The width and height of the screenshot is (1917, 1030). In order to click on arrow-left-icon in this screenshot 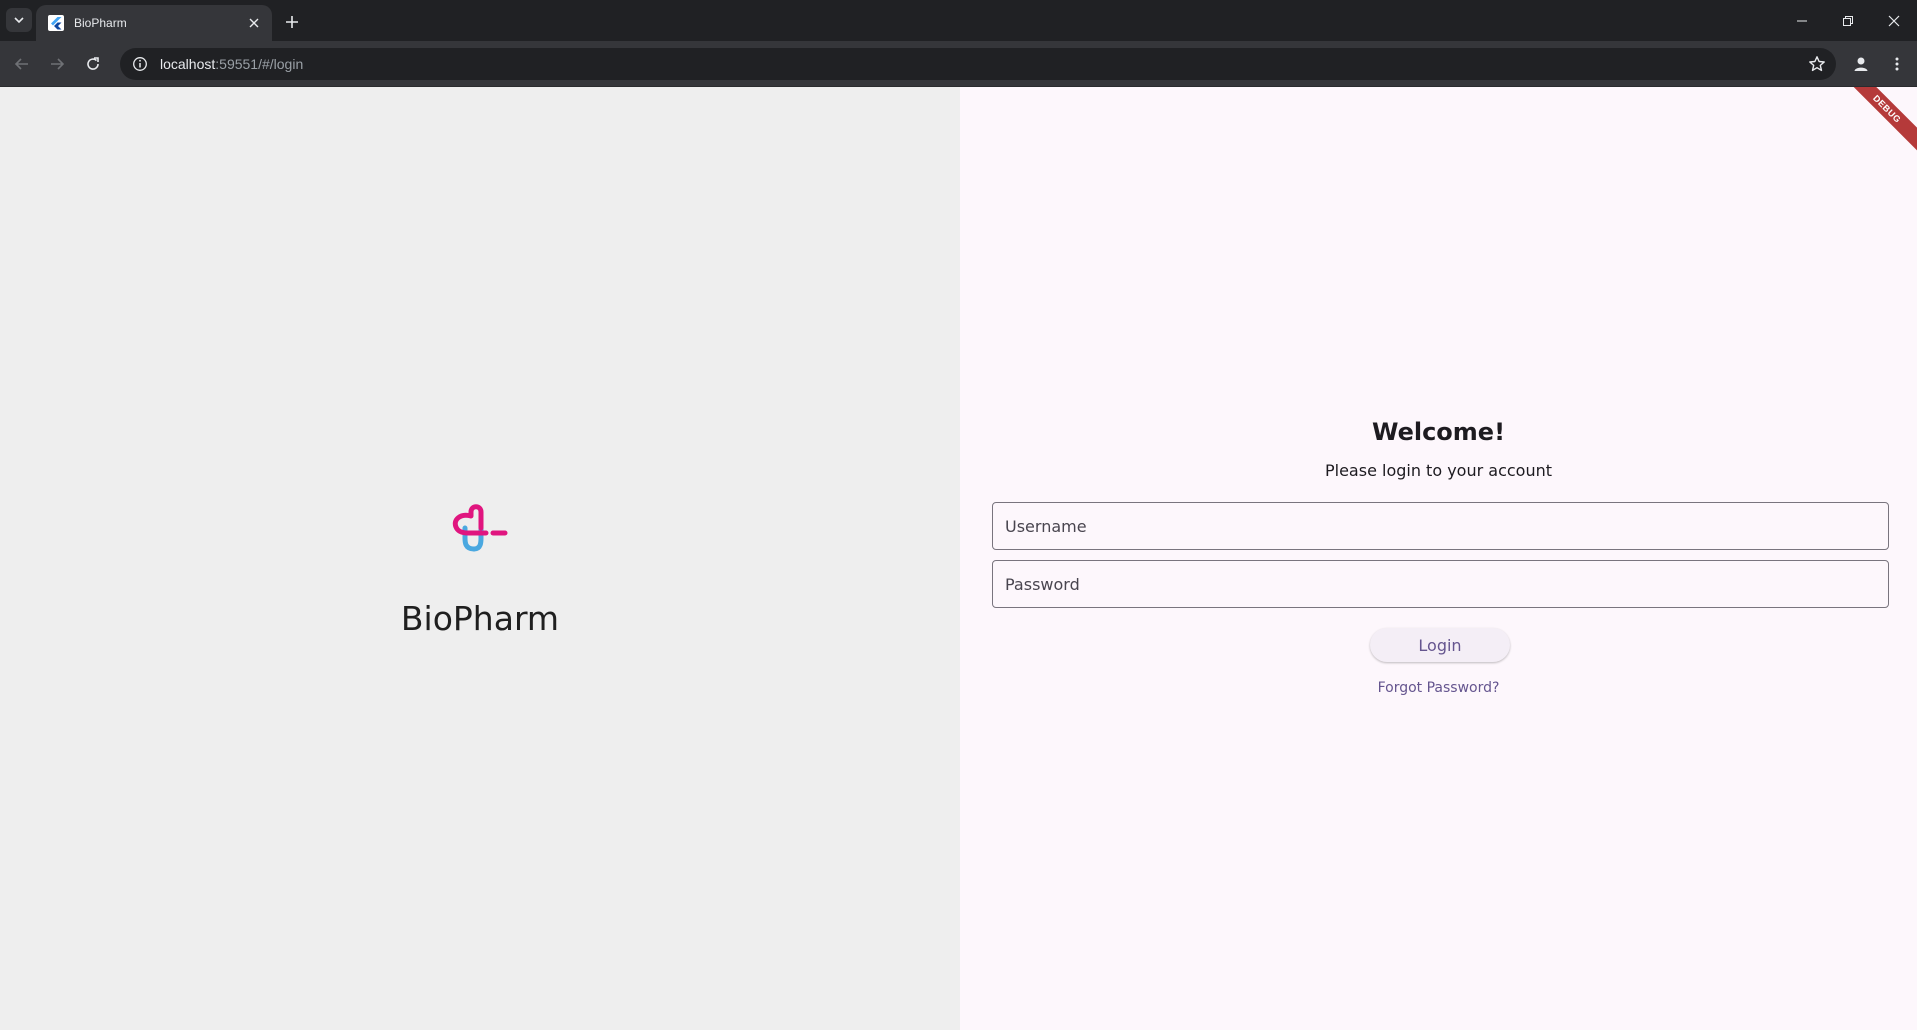, I will do `click(21, 64)`.